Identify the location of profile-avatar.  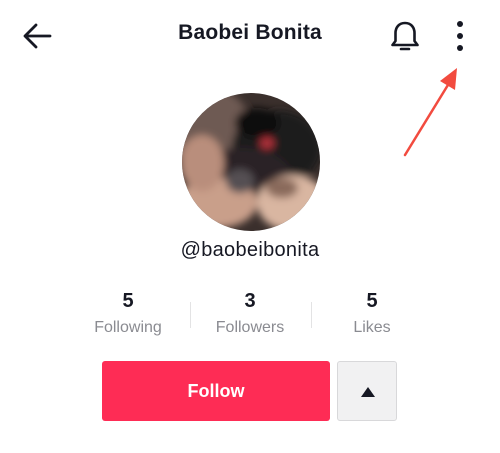
(251, 162).